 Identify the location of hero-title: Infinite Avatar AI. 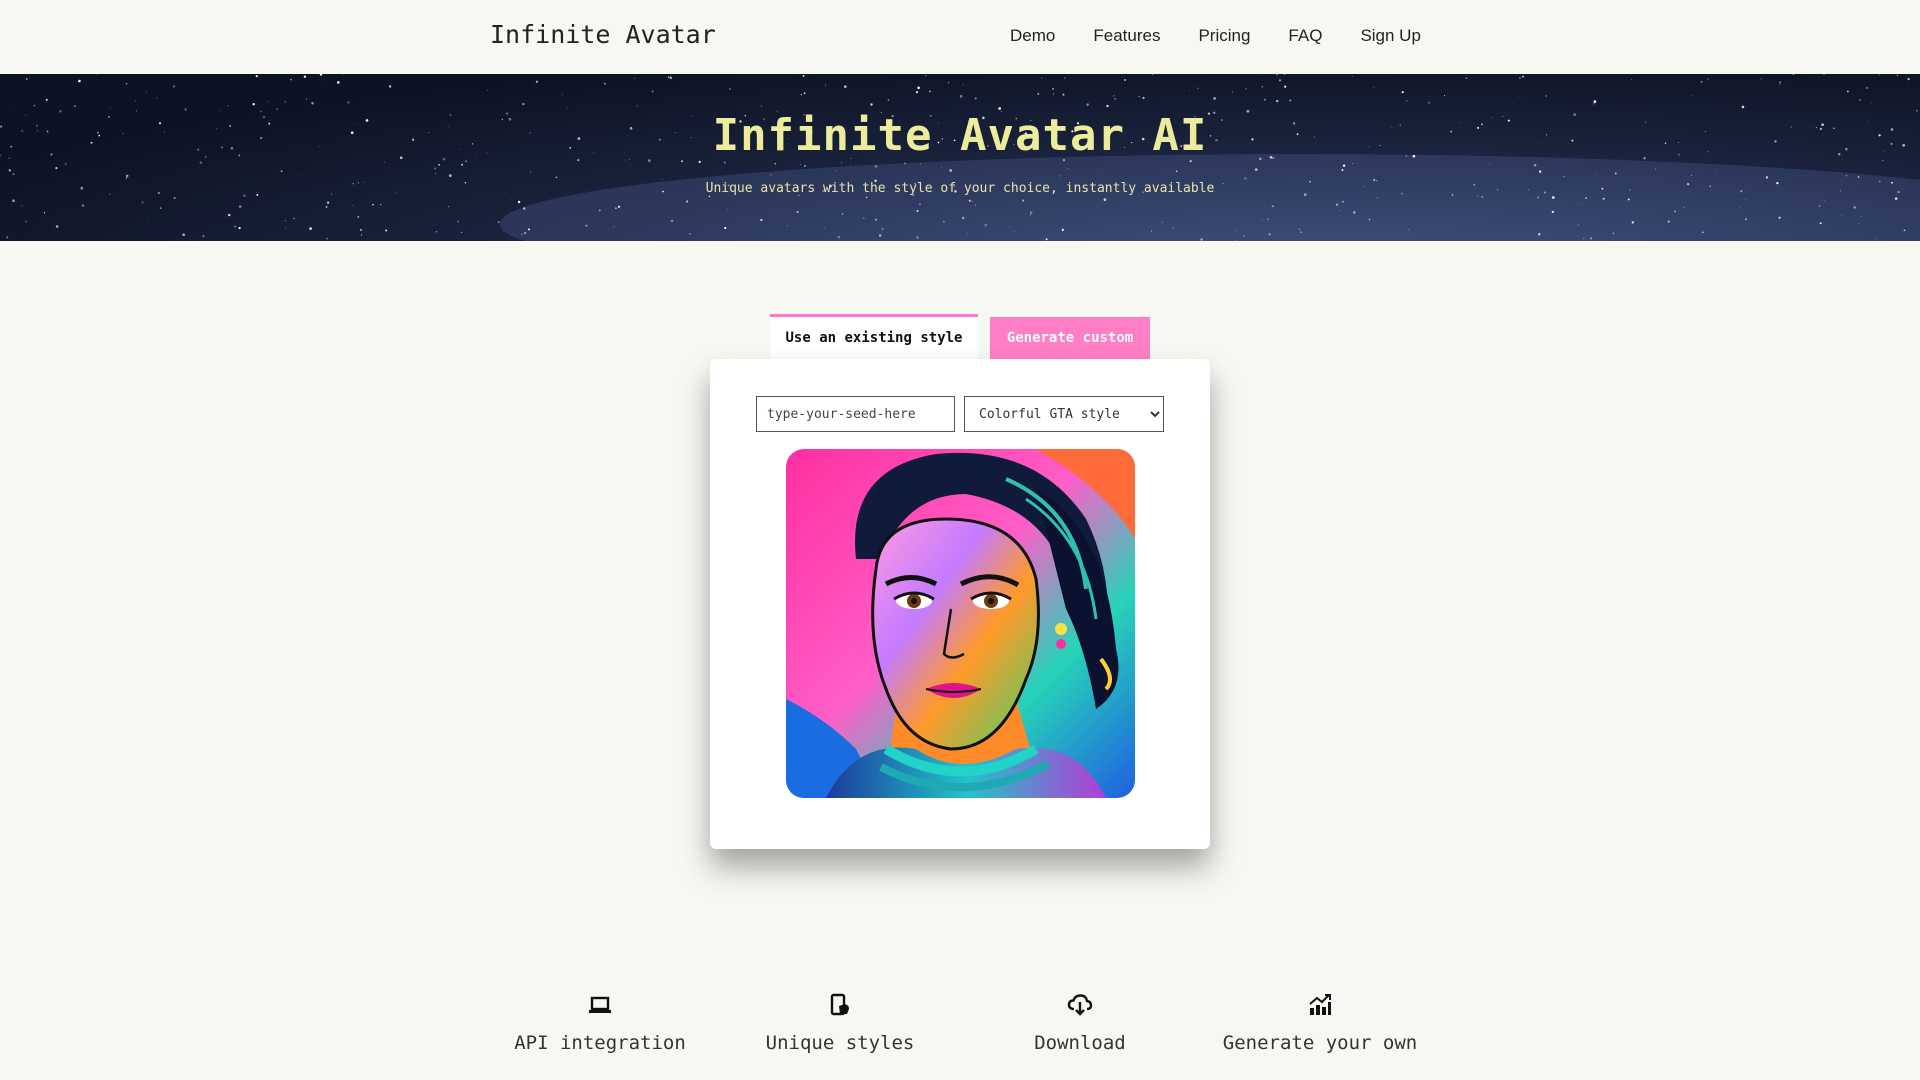
(960, 135).